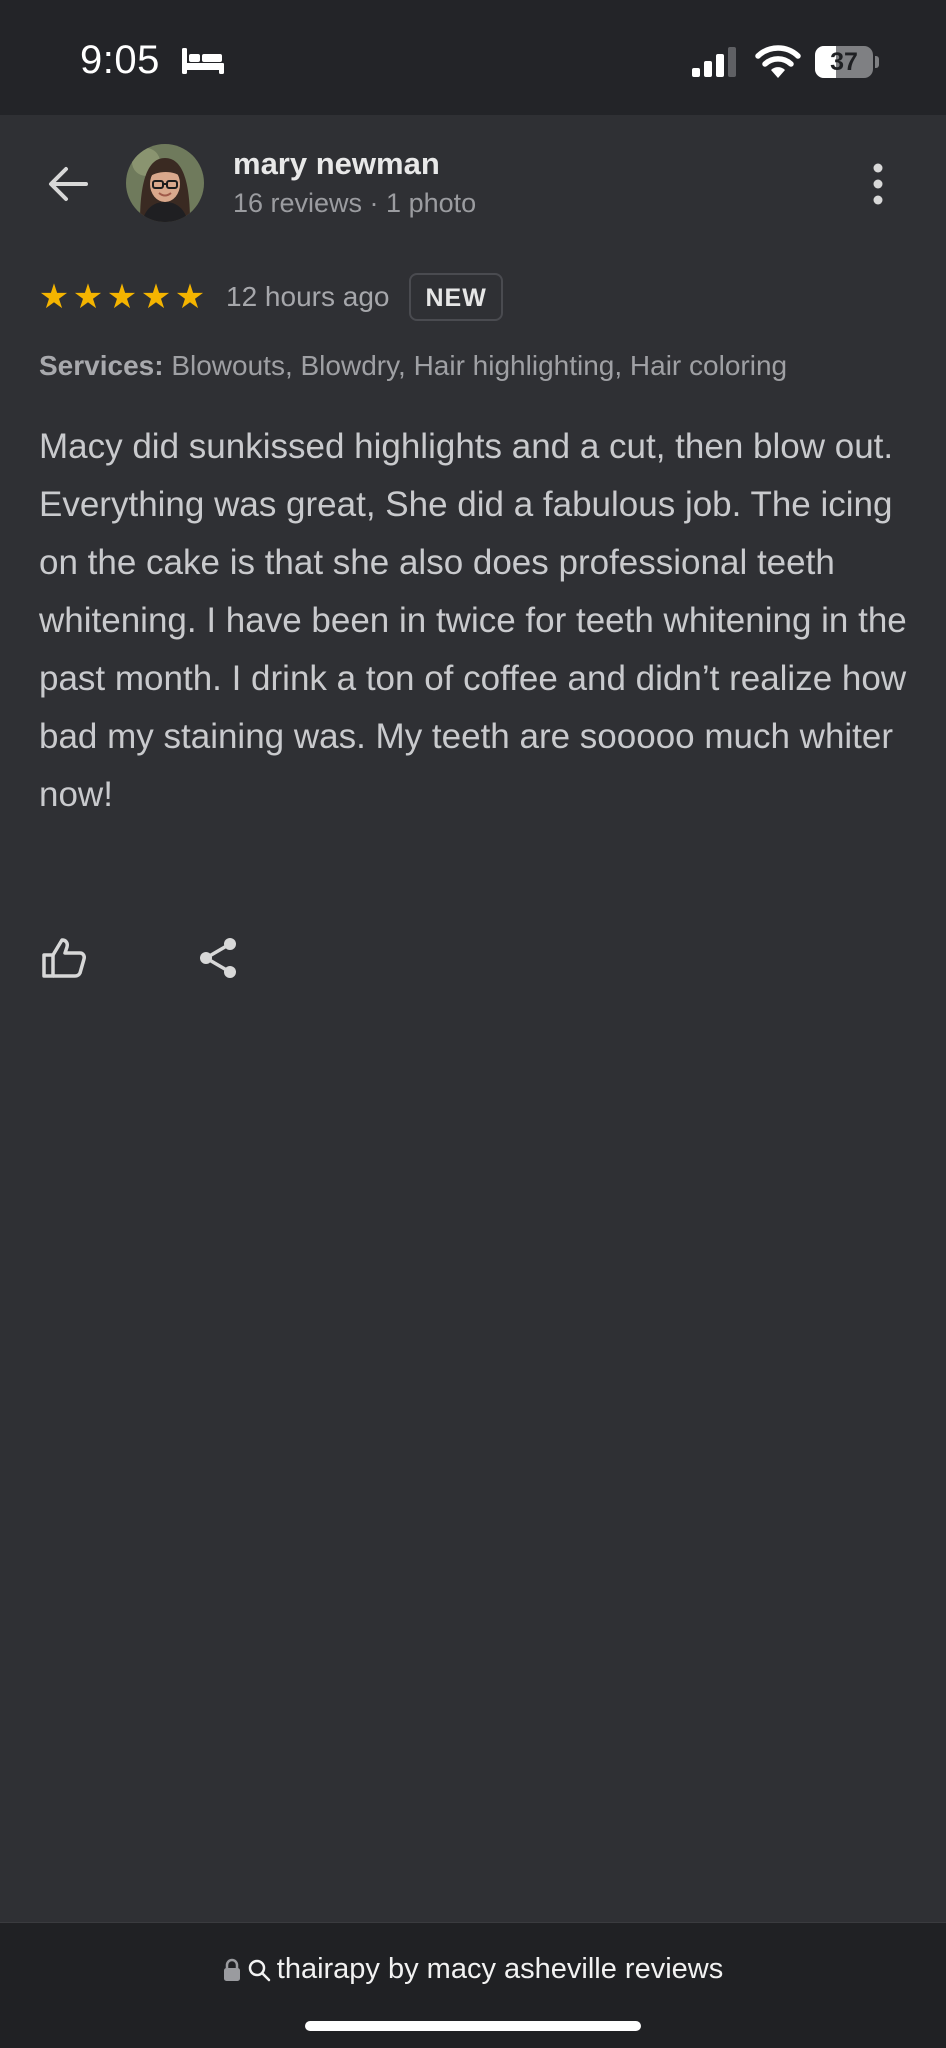  What do you see at coordinates (473, 2026) in the screenshot?
I see `home-indicator` at bounding box center [473, 2026].